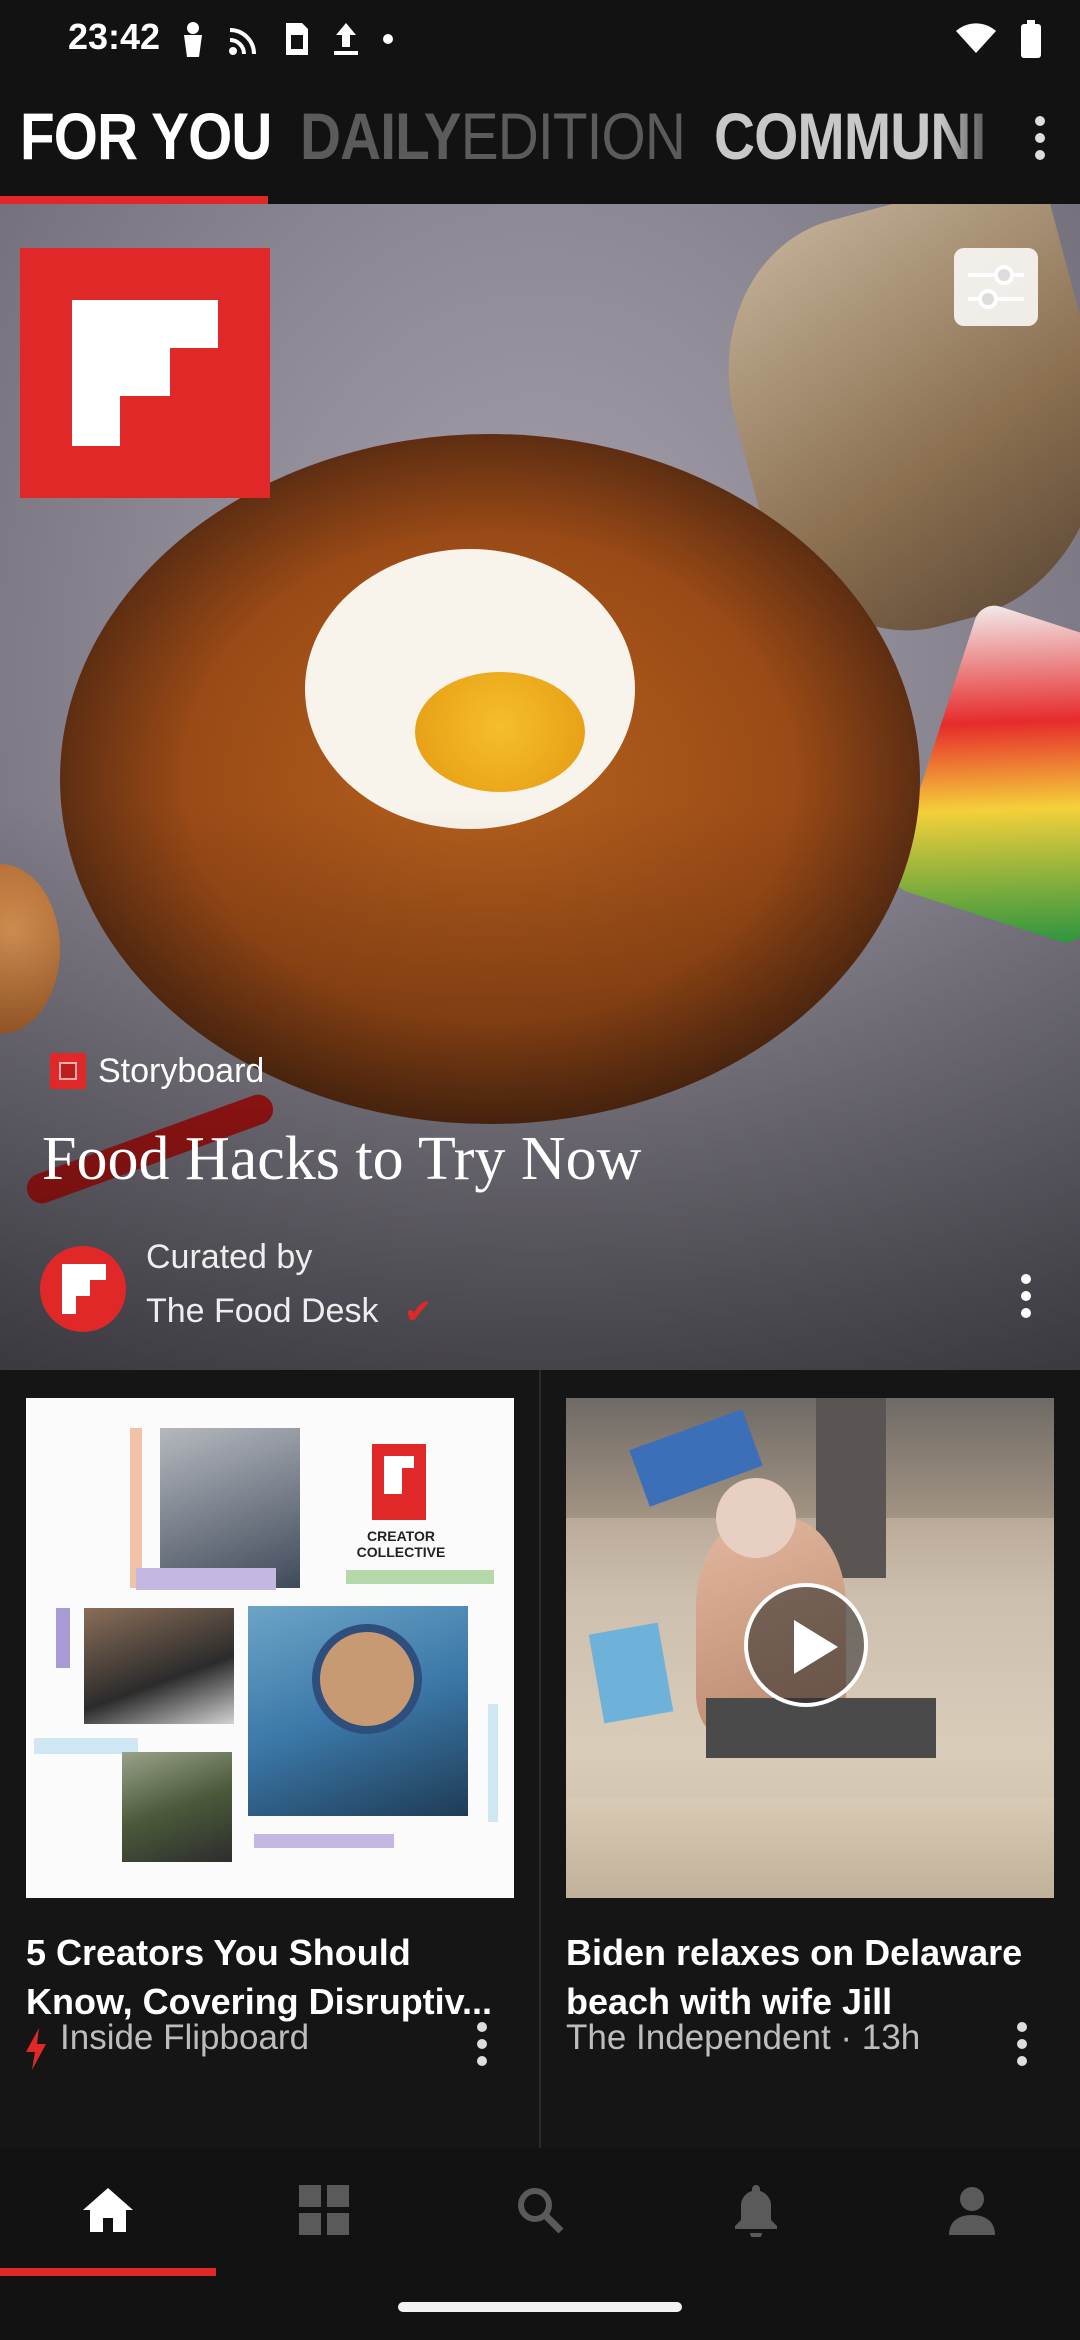 The height and width of the screenshot is (2340, 1080). Describe the element at coordinates (242, 41) in the screenshot. I see `cast-icon` at that location.